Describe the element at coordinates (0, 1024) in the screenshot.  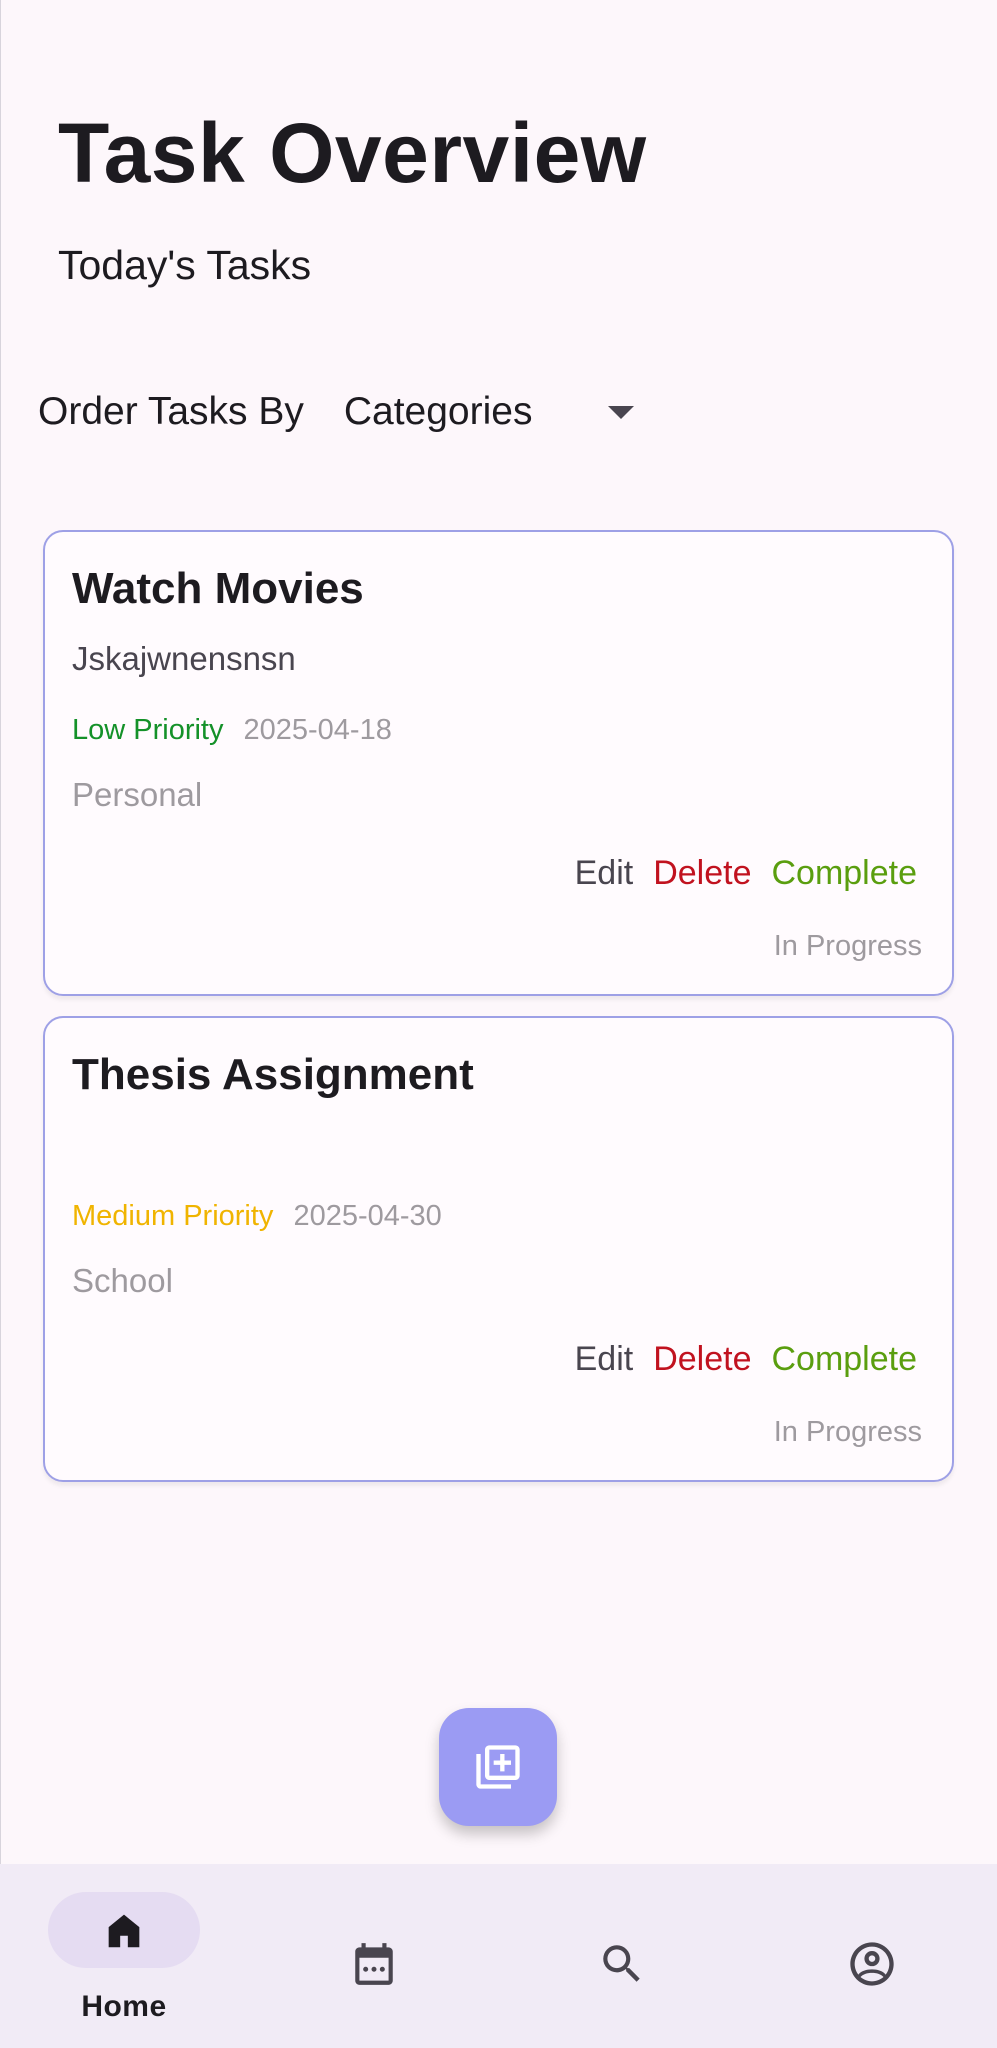
I see `screen-edge` at that location.